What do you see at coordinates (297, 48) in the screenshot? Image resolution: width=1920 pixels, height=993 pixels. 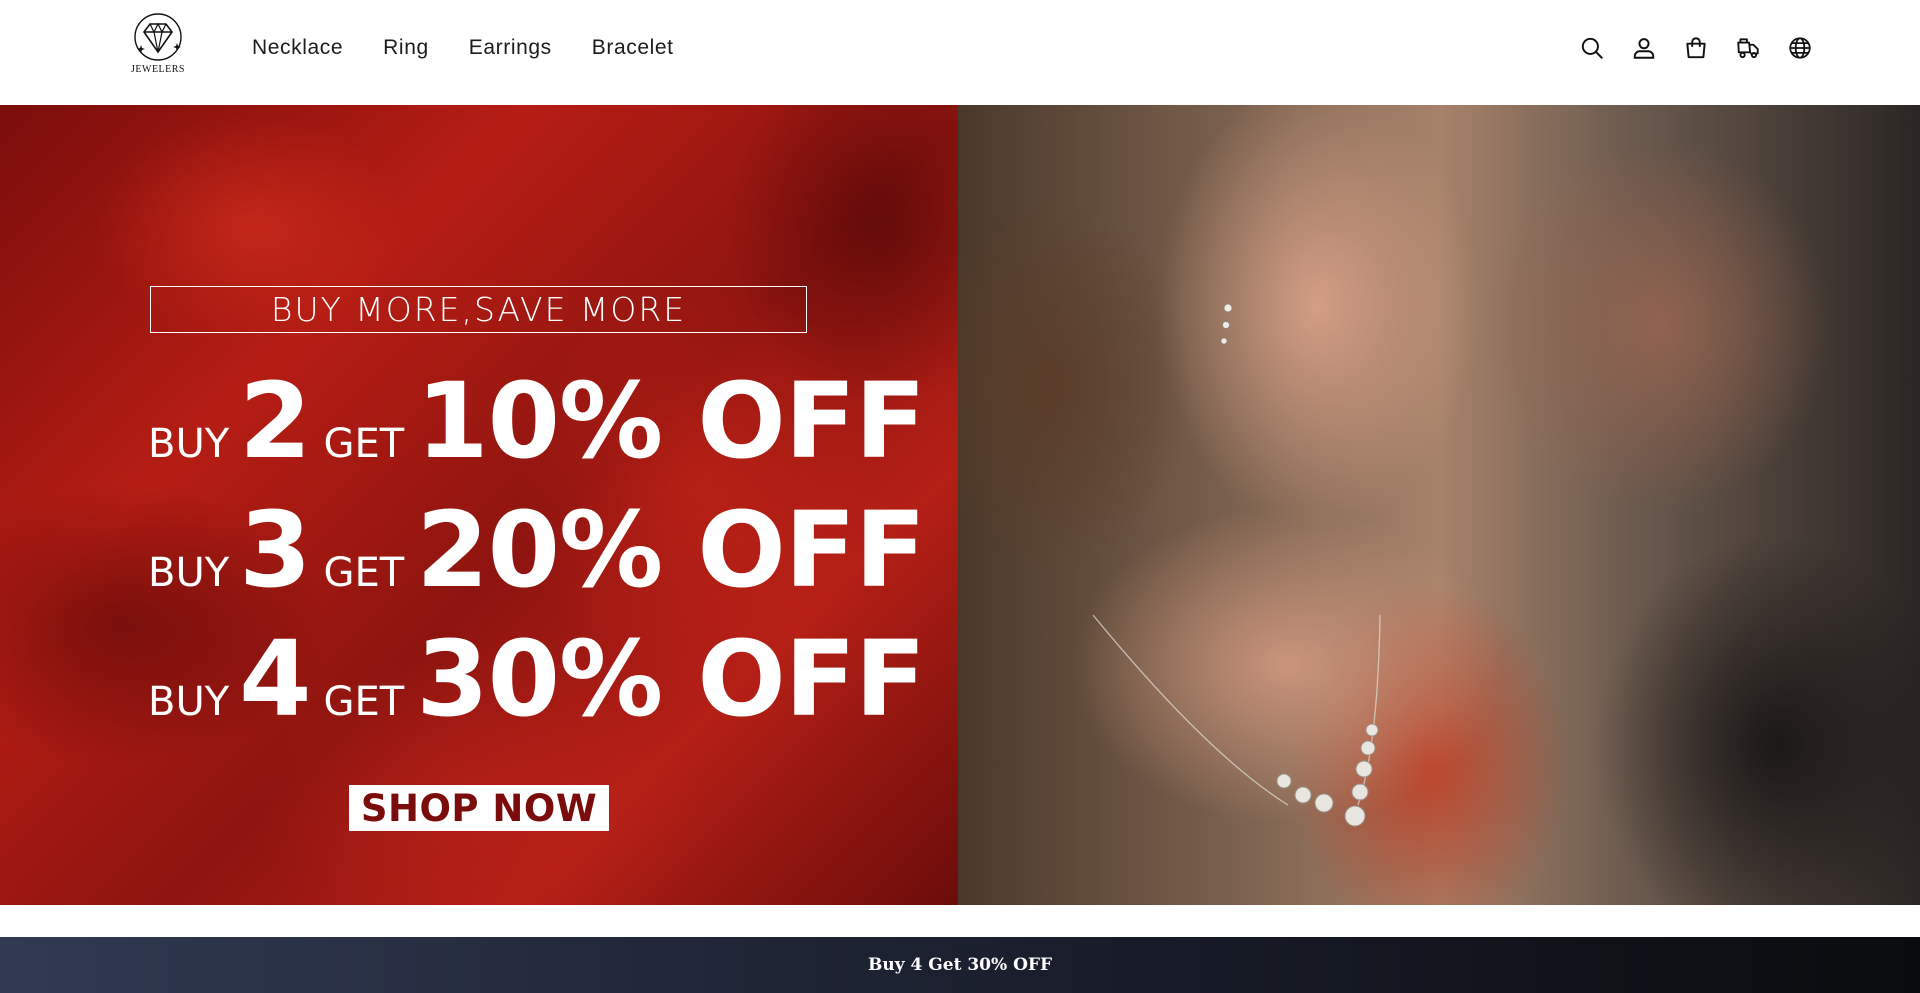 I see `nav-item-necklace: Necklace` at bounding box center [297, 48].